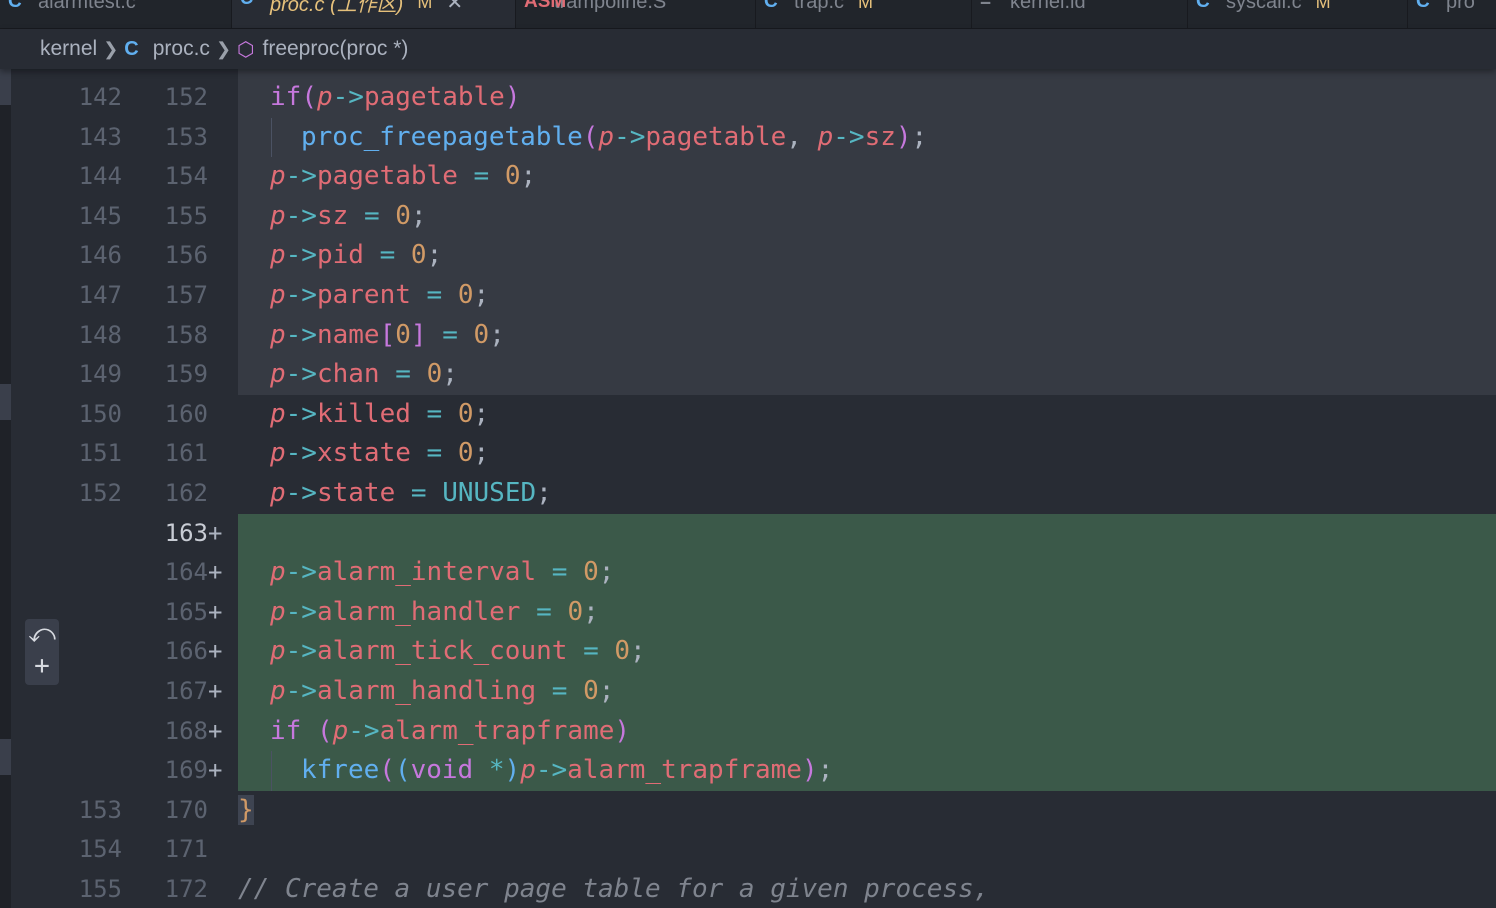 The image size is (1496, 908). What do you see at coordinates (864, 14) in the screenshot?
I see `tab-trap: Ctrap.c M` at bounding box center [864, 14].